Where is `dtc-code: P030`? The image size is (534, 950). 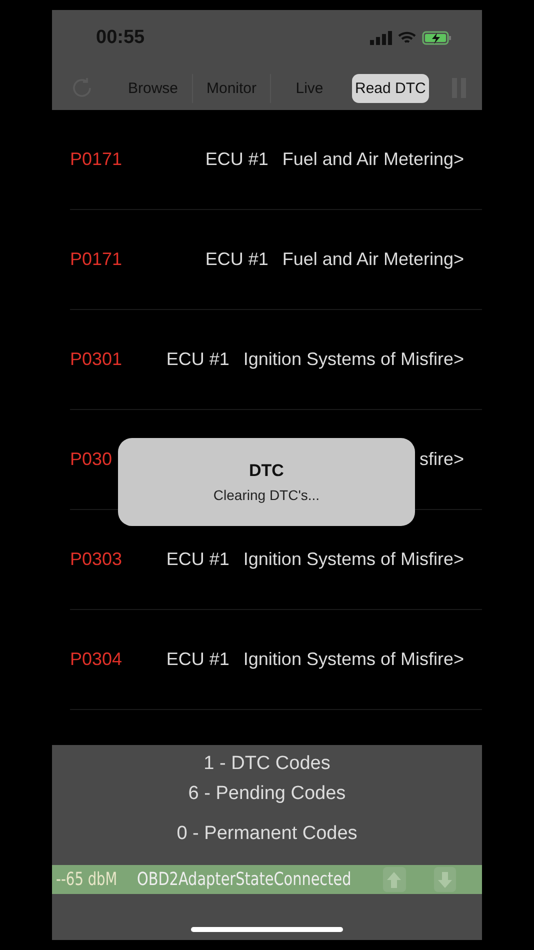
dtc-code: P030 is located at coordinates (91, 459).